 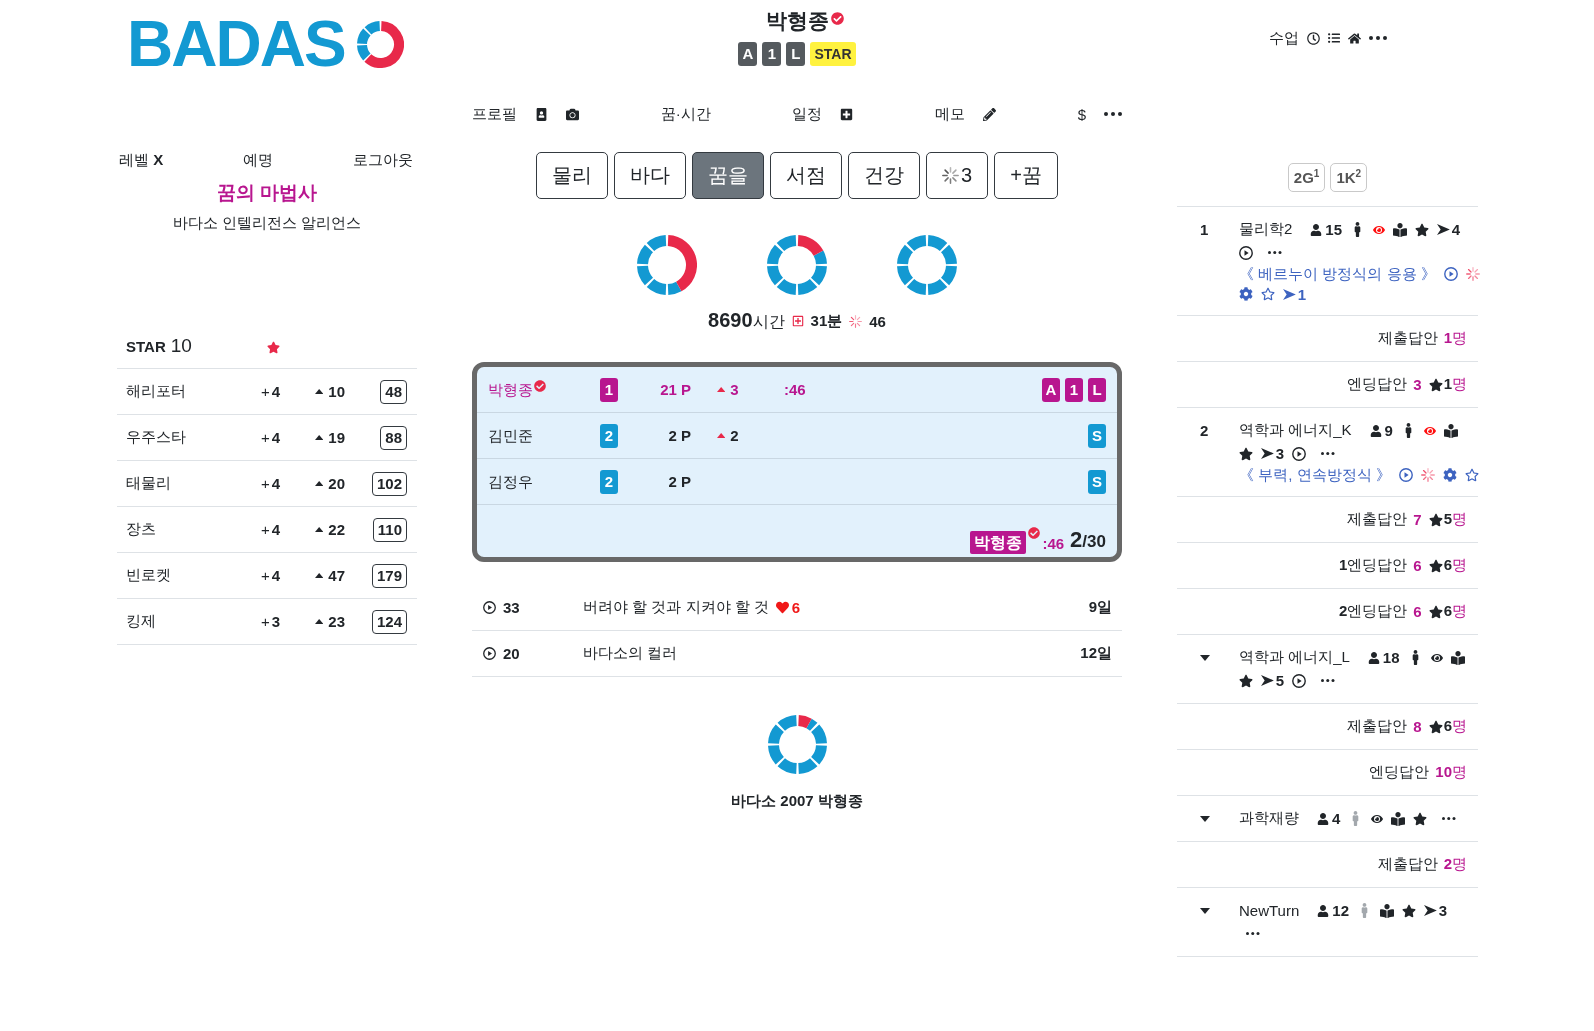 I want to click on nav-link: 메모, so click(x=949, y=114).